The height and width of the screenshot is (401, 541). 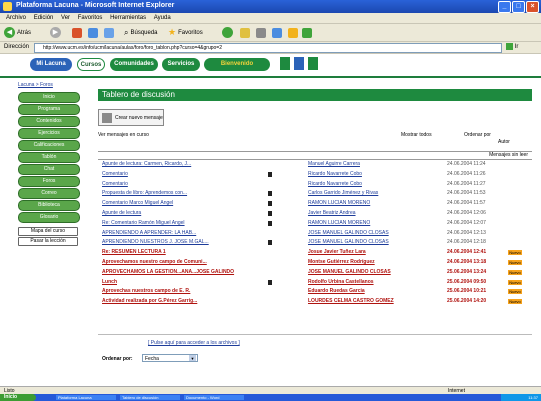 I want to click on sidebar-item-correo: Correo, so click(x=49, y=193).